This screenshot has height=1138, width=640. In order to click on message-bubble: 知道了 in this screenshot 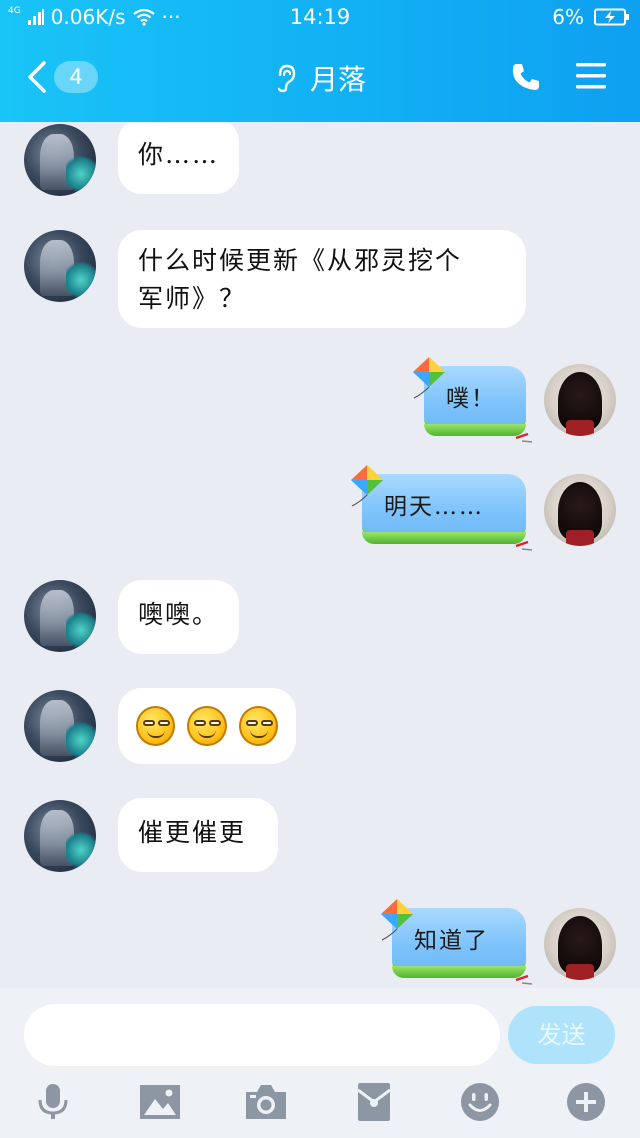, I will do `click(457, 942)`.